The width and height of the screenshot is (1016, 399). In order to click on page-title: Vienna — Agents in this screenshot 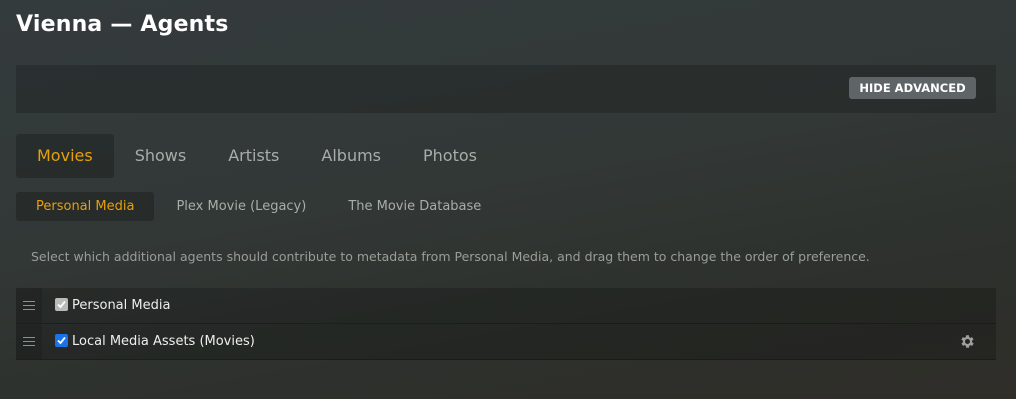, I will do `click(122, 24)`.